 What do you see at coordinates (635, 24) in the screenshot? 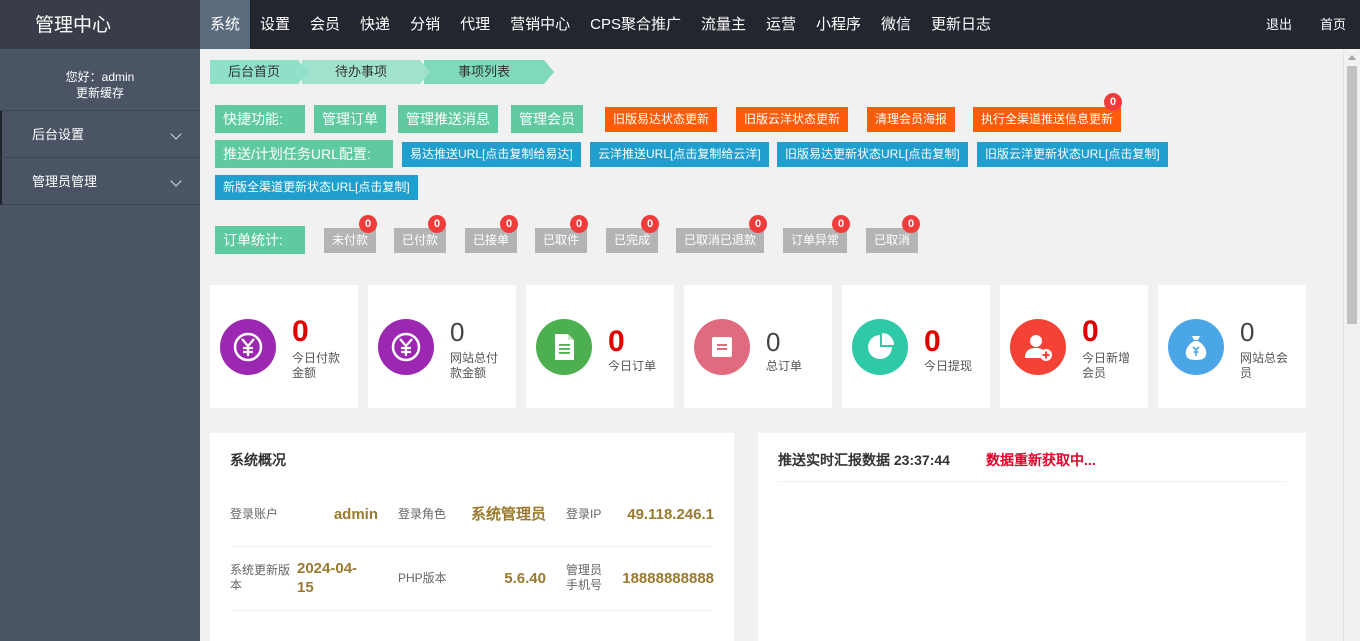
I see `nav-cps: CPS聚合推广` at bounding box center [635, 24].